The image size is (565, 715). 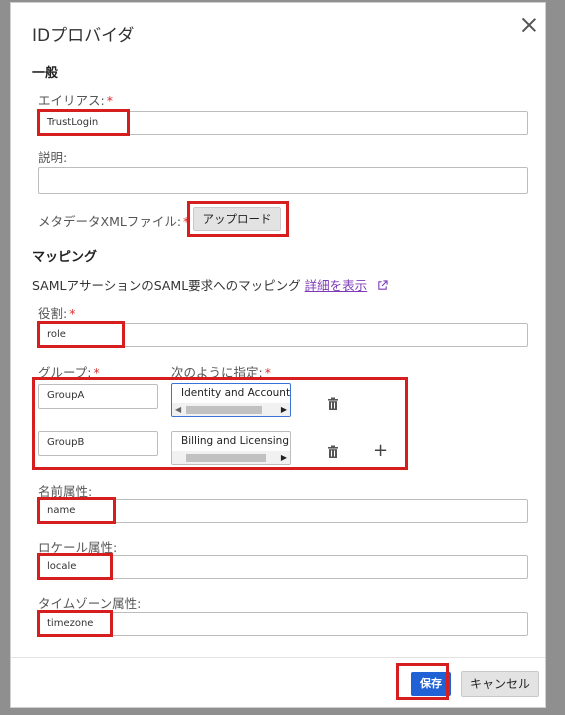 What do you see at coordinates (83, 36) in the screenshot?
I see `dialog-title: IDプロバイダ` at bounding box center [83, 36].